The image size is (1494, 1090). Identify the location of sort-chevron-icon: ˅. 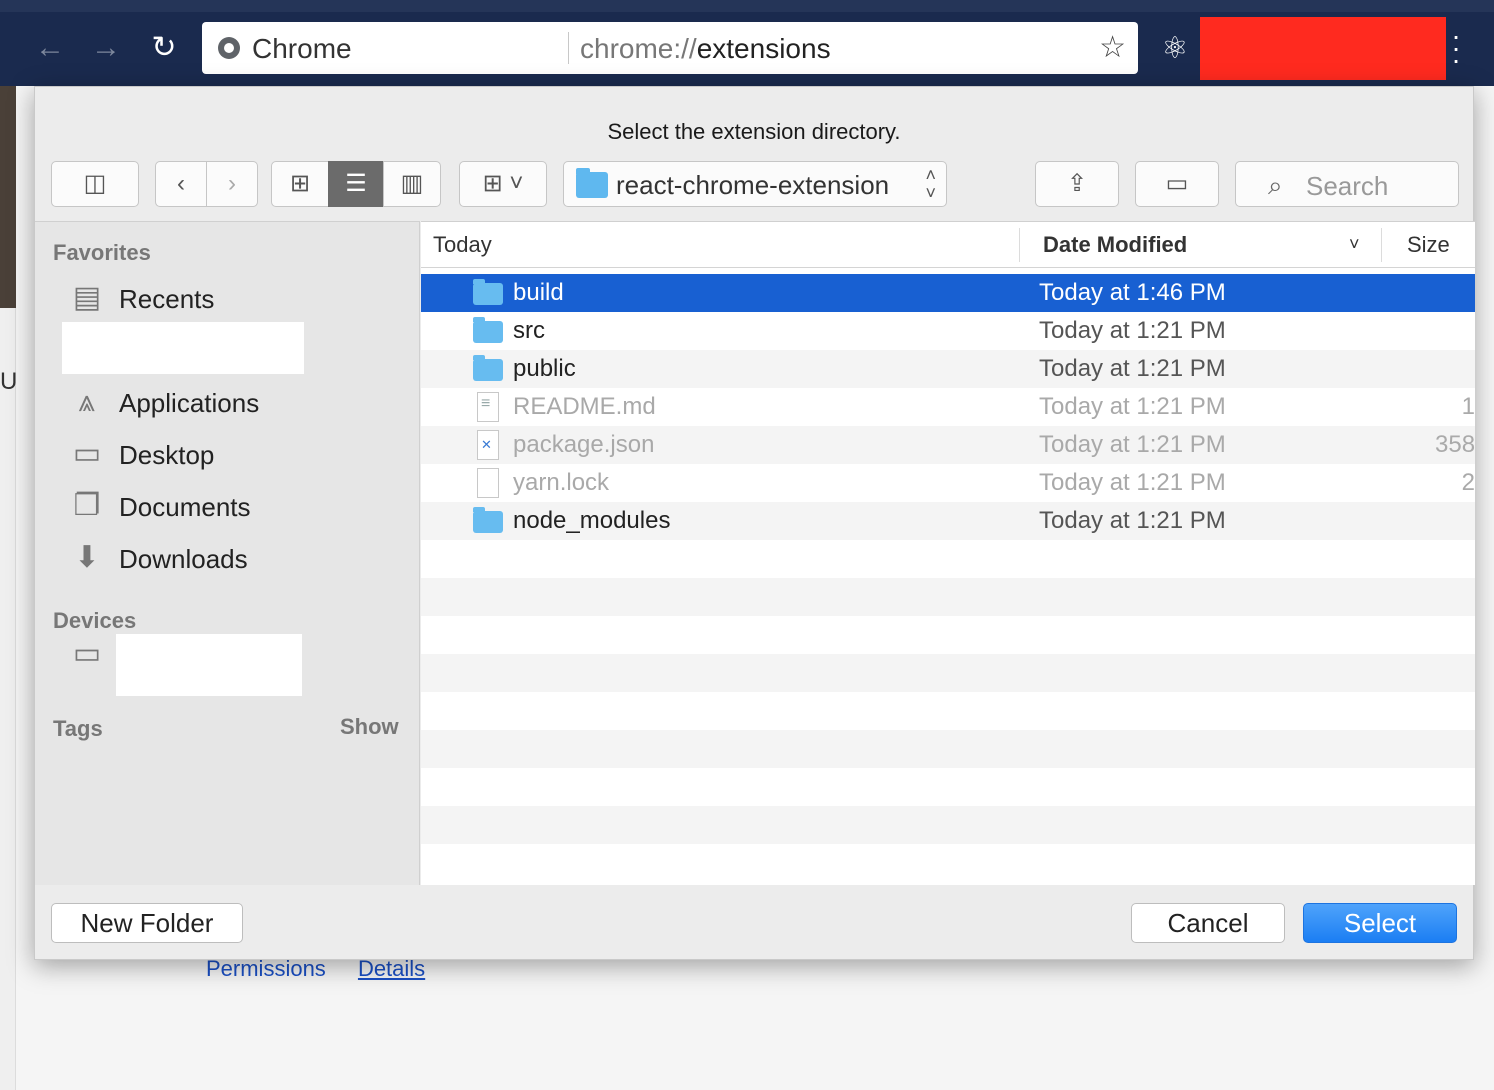
(1354, 244).